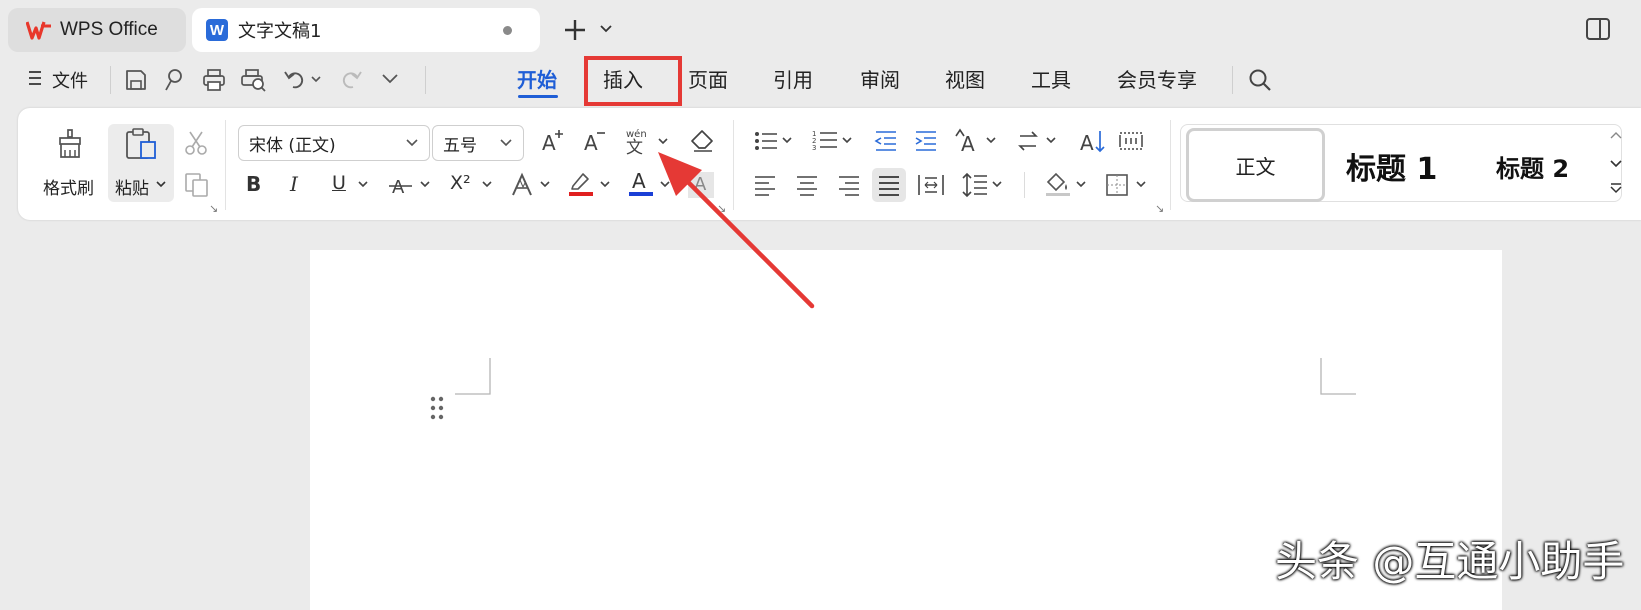 The height and width of the screenshot is (610, 1641). What do you see at coordinates (217, 30) in the screenshot?
I see `word-doc-icon: W` at bounding box center [217, 30].